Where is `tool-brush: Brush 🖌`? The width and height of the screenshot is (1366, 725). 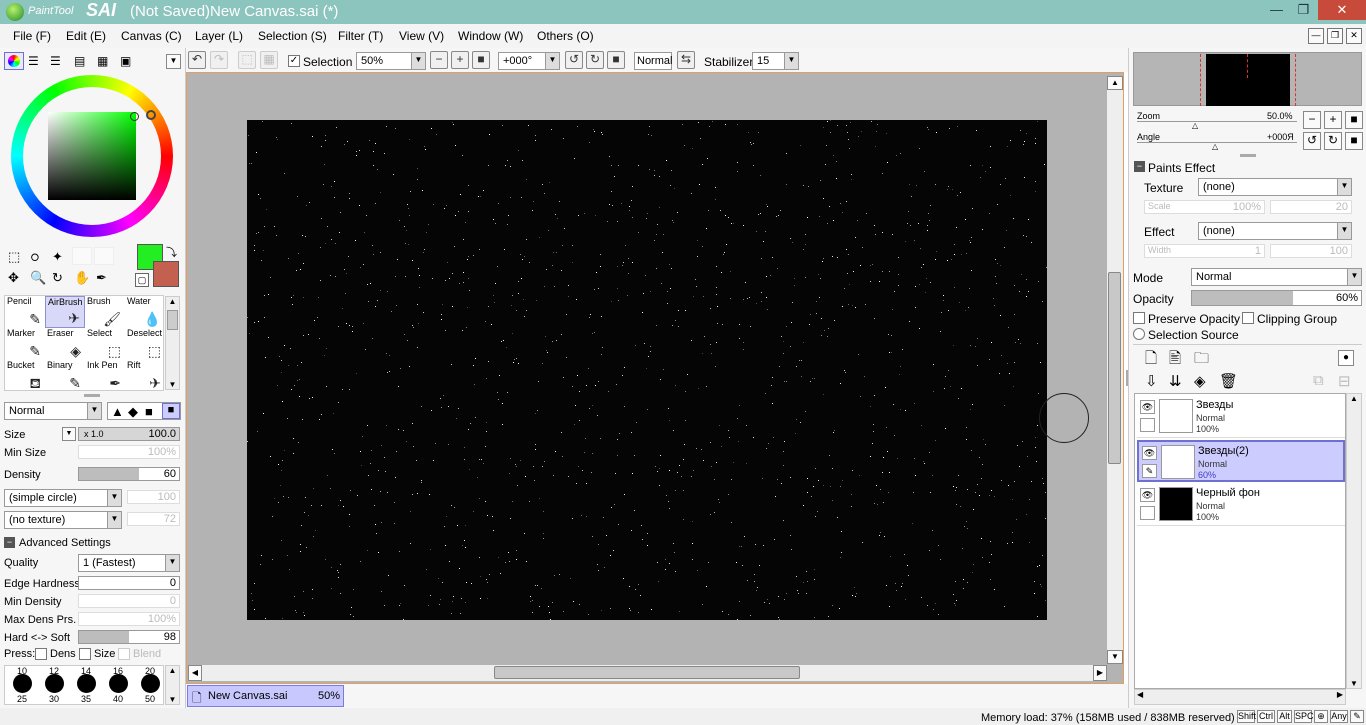
tool-brush: Brush 🖌 is located at coordinates (105, 312).